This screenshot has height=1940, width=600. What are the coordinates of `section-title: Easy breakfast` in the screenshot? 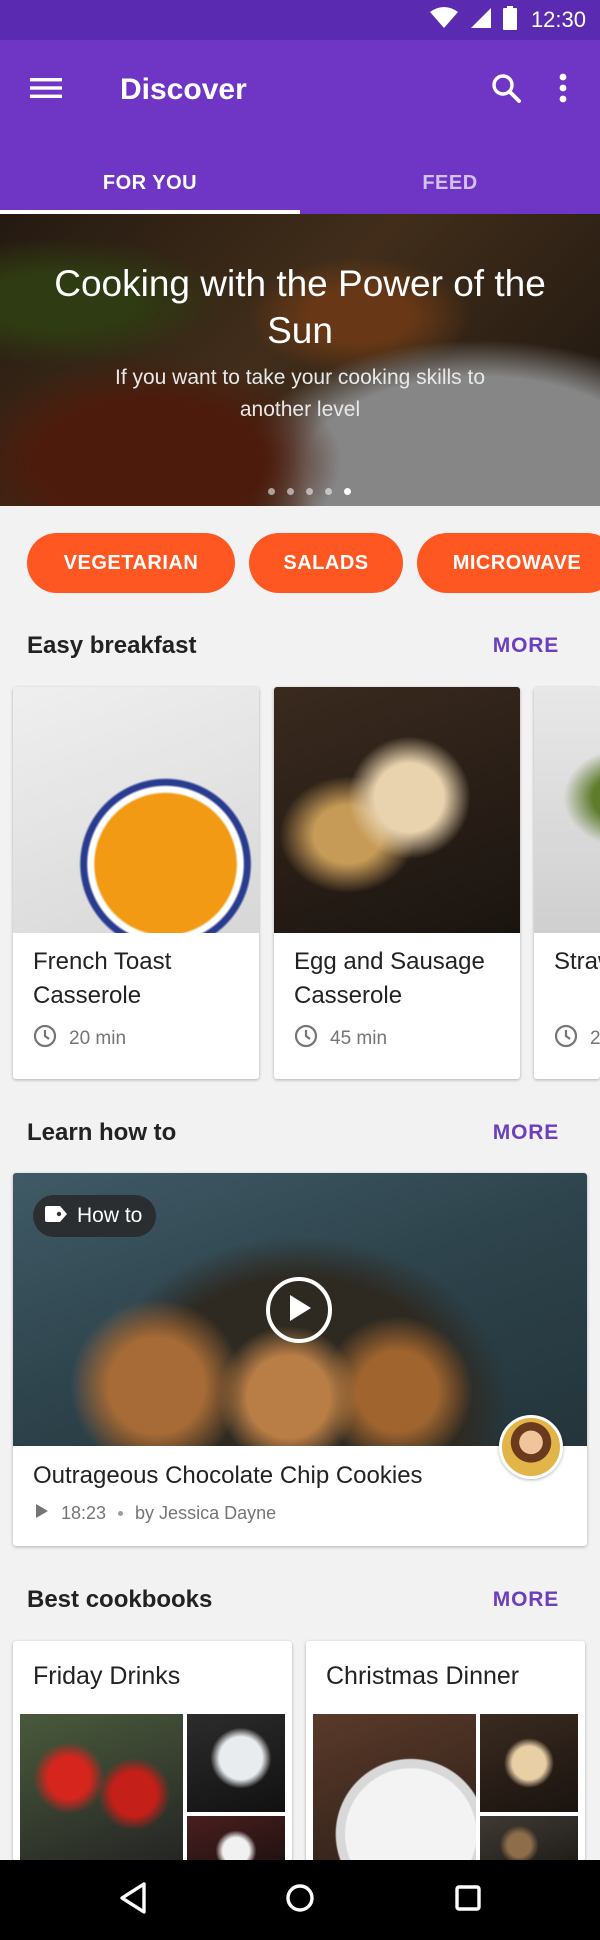 It's located at (112, 645).